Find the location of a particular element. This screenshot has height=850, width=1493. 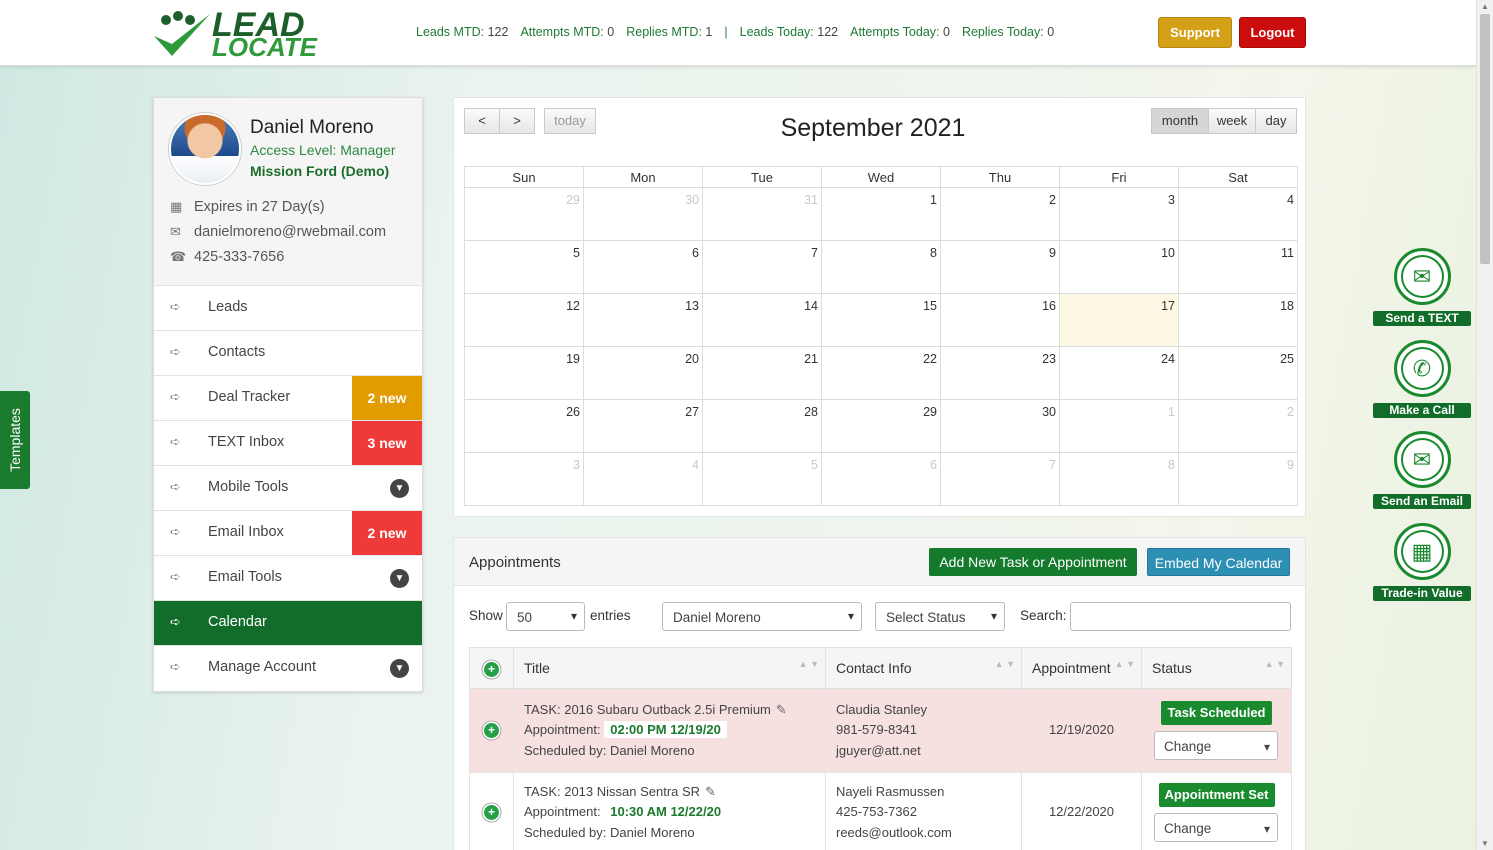

calendar-day: 11 is located at coordinates (1238, 267).